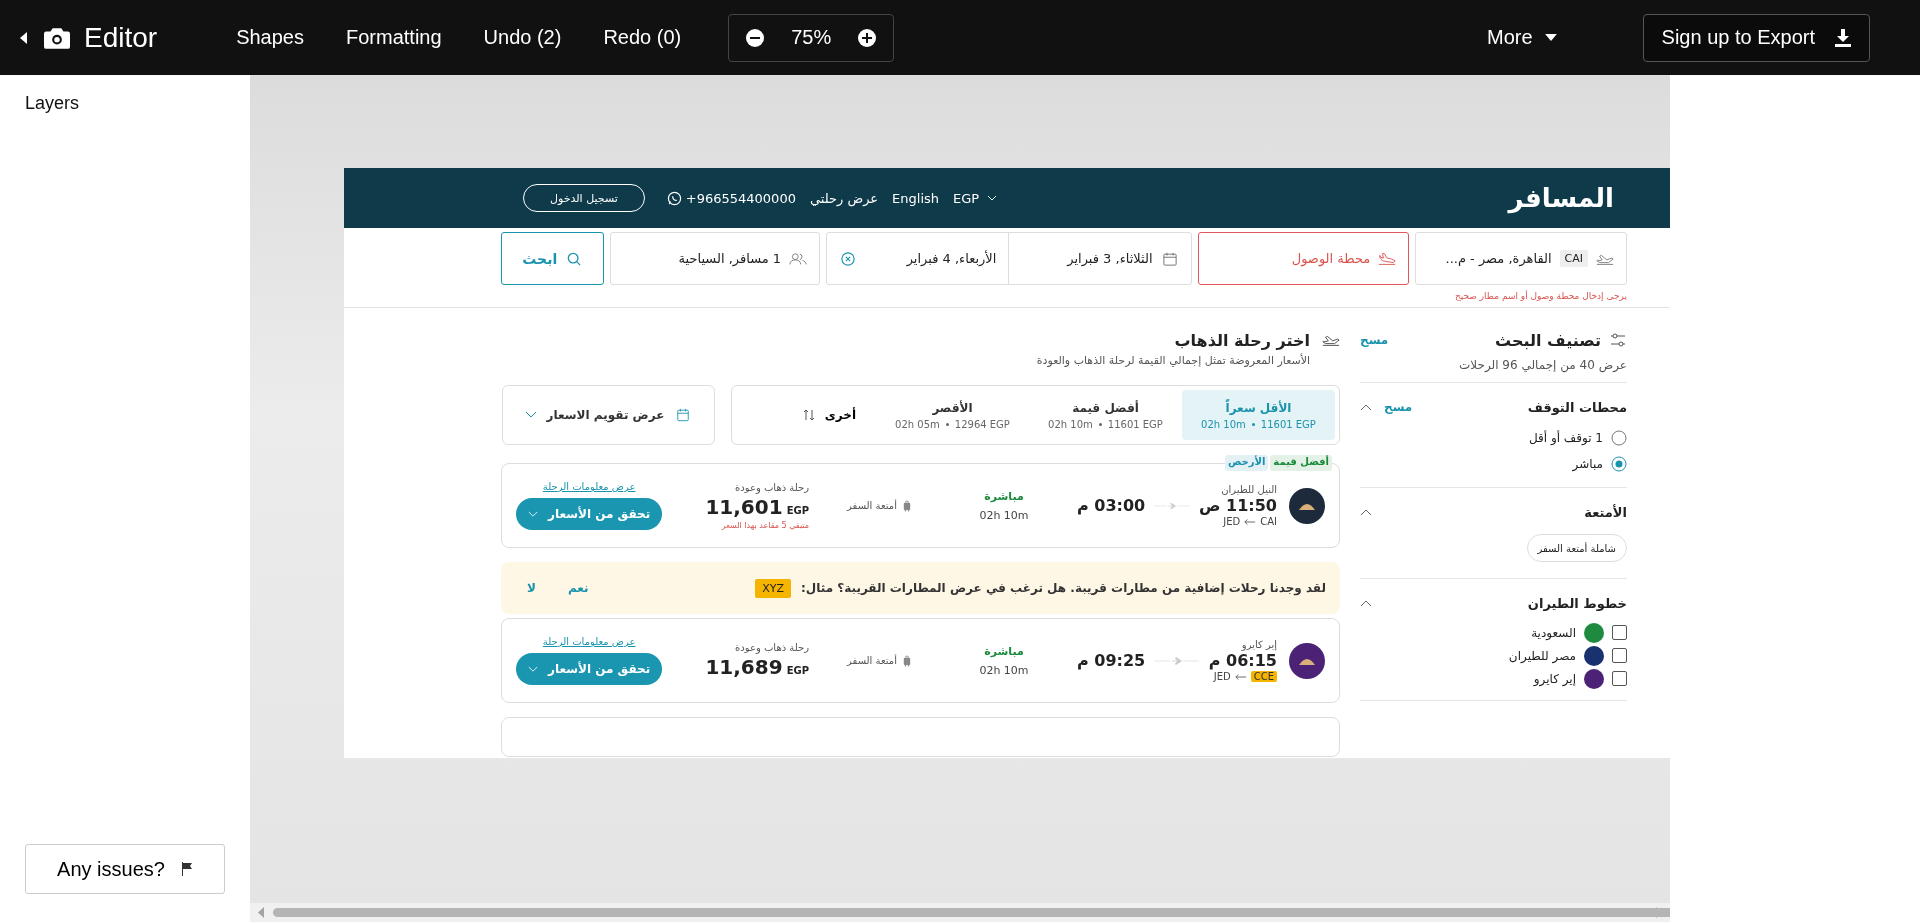 The image size is (1920, 922). Describe the element at coordinates (1173, 360) in the screenshot. I see `results-subtitle: الأسعار المعروضة تمثل إجمالي القيمة لرحلة الذهاب والعودة` at that location.